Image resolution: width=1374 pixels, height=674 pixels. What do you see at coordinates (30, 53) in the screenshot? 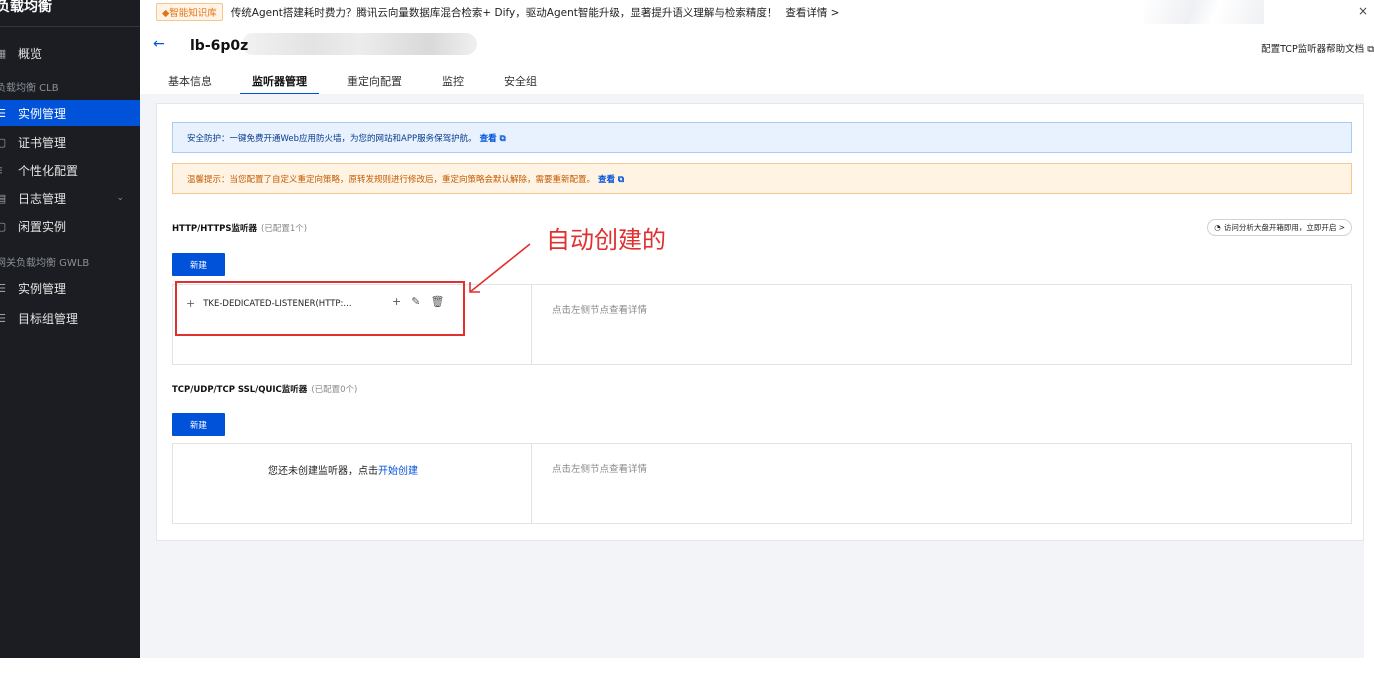
I see `sidebar-item-label: 概览` at bounding box center [30, 53].